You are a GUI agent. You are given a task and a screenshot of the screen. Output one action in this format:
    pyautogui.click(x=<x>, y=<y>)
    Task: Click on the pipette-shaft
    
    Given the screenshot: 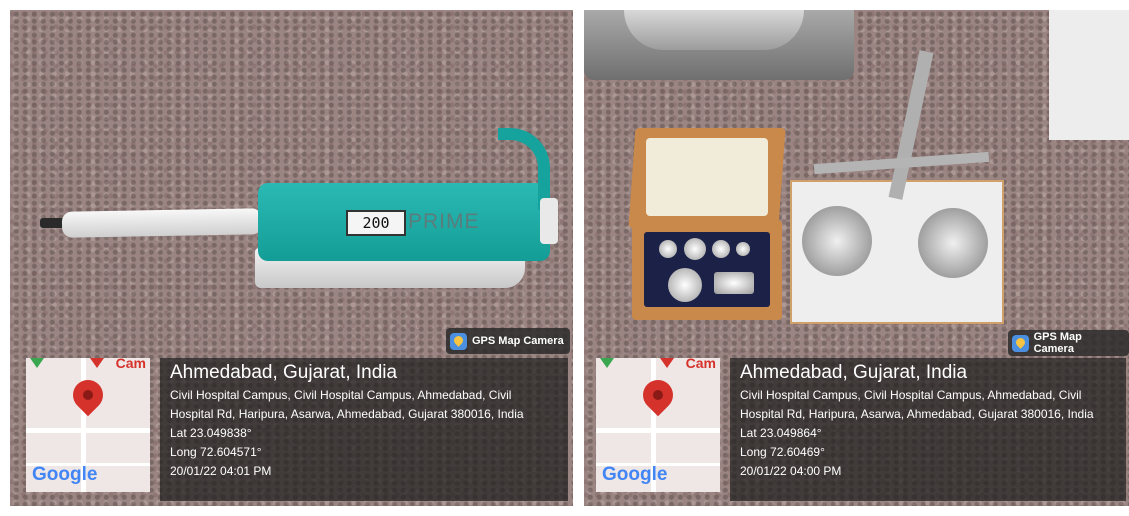 What is the action you would take?
    pyautogui.click(x=162, y=223)
    